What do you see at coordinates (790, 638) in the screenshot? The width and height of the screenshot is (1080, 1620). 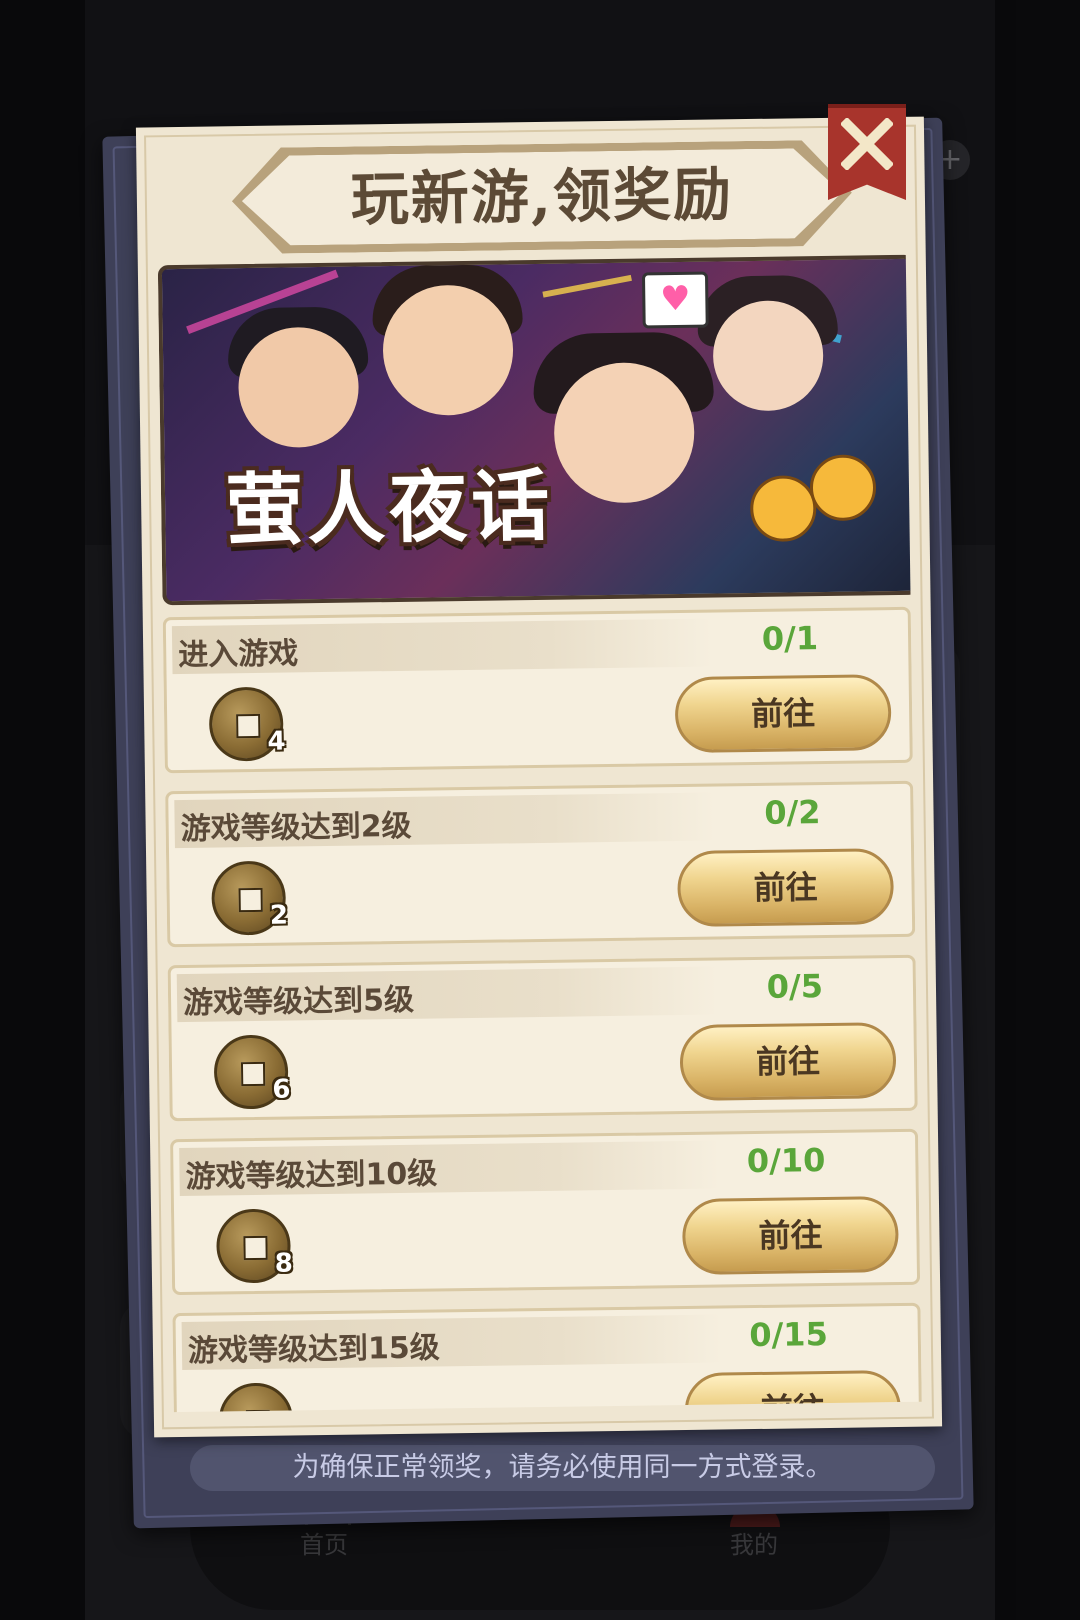 I see `task-progress: 0/1` at bounding box center [790, 638].